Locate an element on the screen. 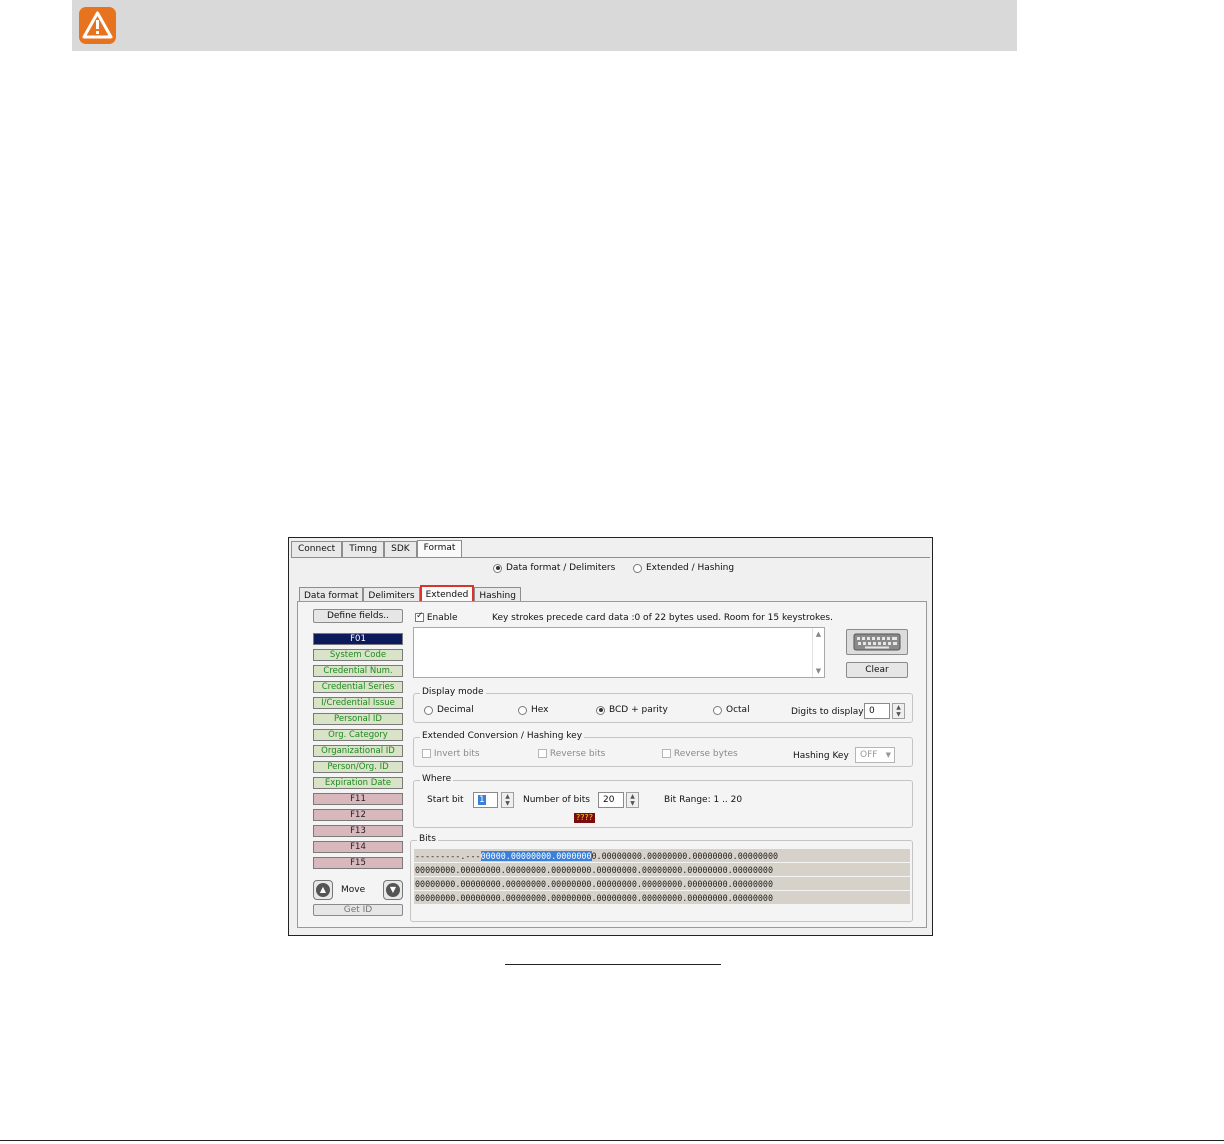 The width and height of the screenshot is (1224, 1144). enable-checkbox-row: Enable is located at coordinates (436, 617).